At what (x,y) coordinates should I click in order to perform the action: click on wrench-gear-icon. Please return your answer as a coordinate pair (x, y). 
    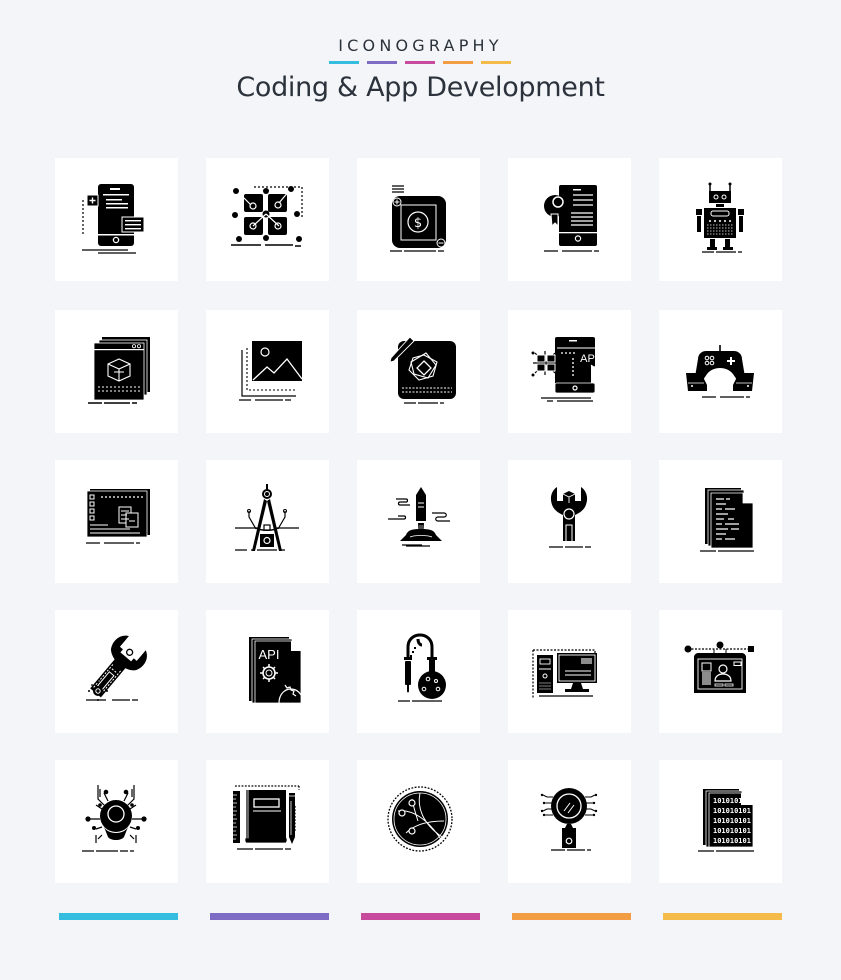
    Looking at the image, I should click on (116, 668).